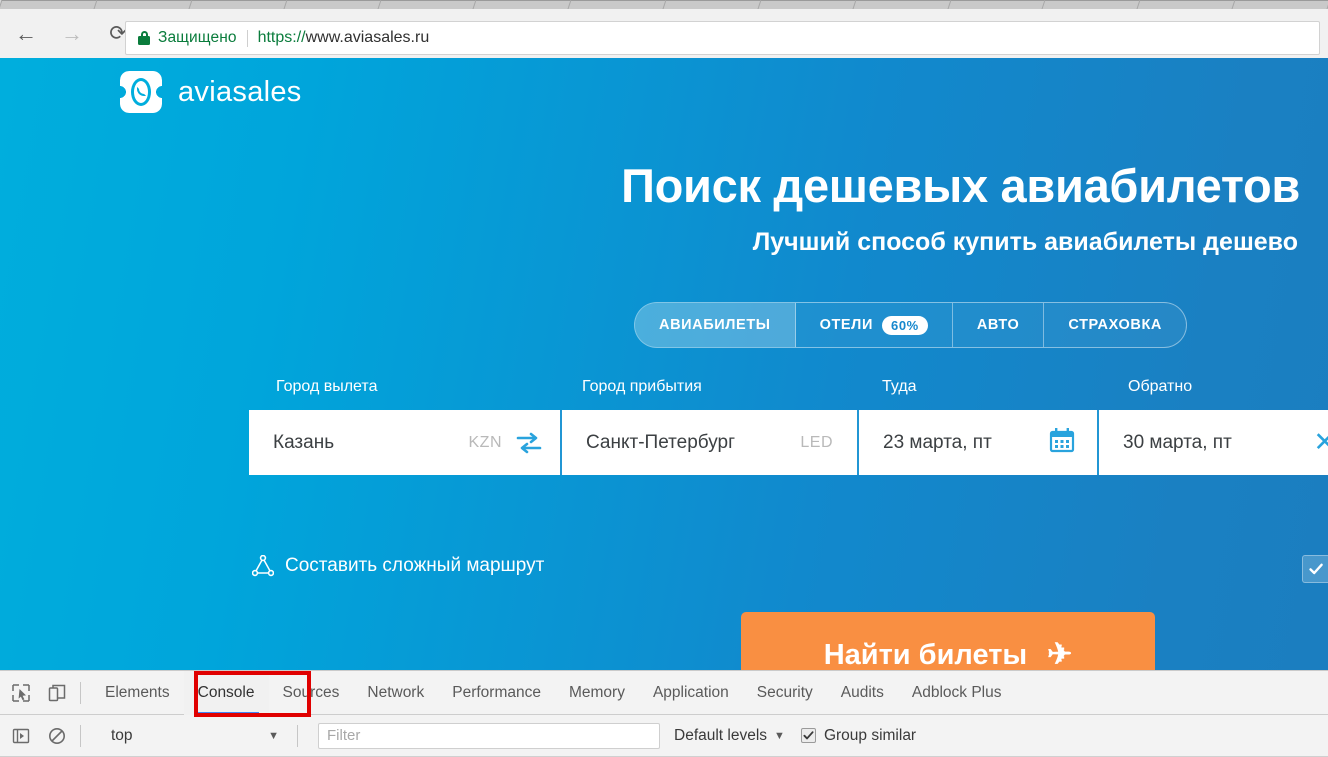  What do you see at coordinates (247, 38) in the screenshot?
I see `address-bar-divider` at bounding box center [247, 38].